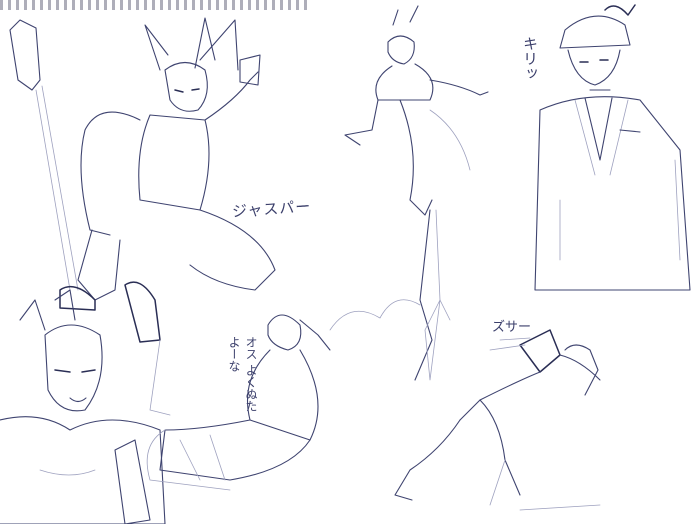 The height and width of the screenshot is (524, 700). I want to click on suited-figure-sketch, so click(612, 147).